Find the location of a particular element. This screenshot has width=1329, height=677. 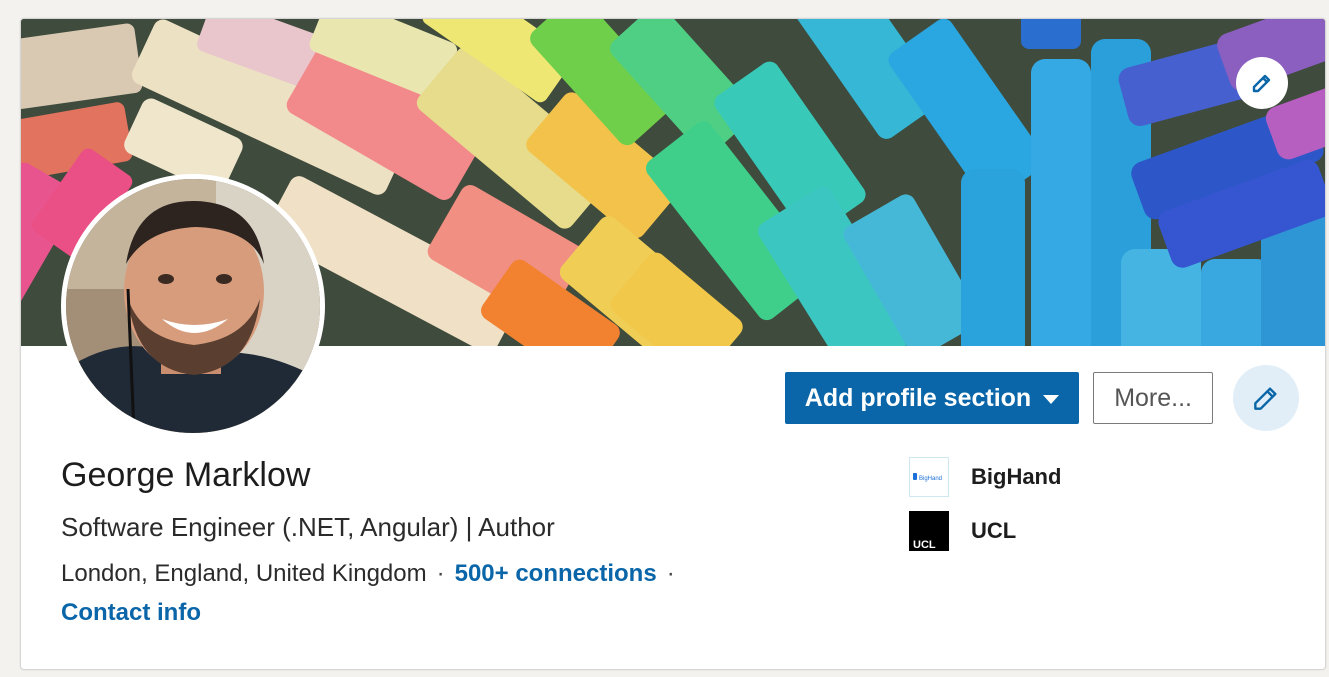

contact-info-link: Contact info is located at coordinates (131, 613).